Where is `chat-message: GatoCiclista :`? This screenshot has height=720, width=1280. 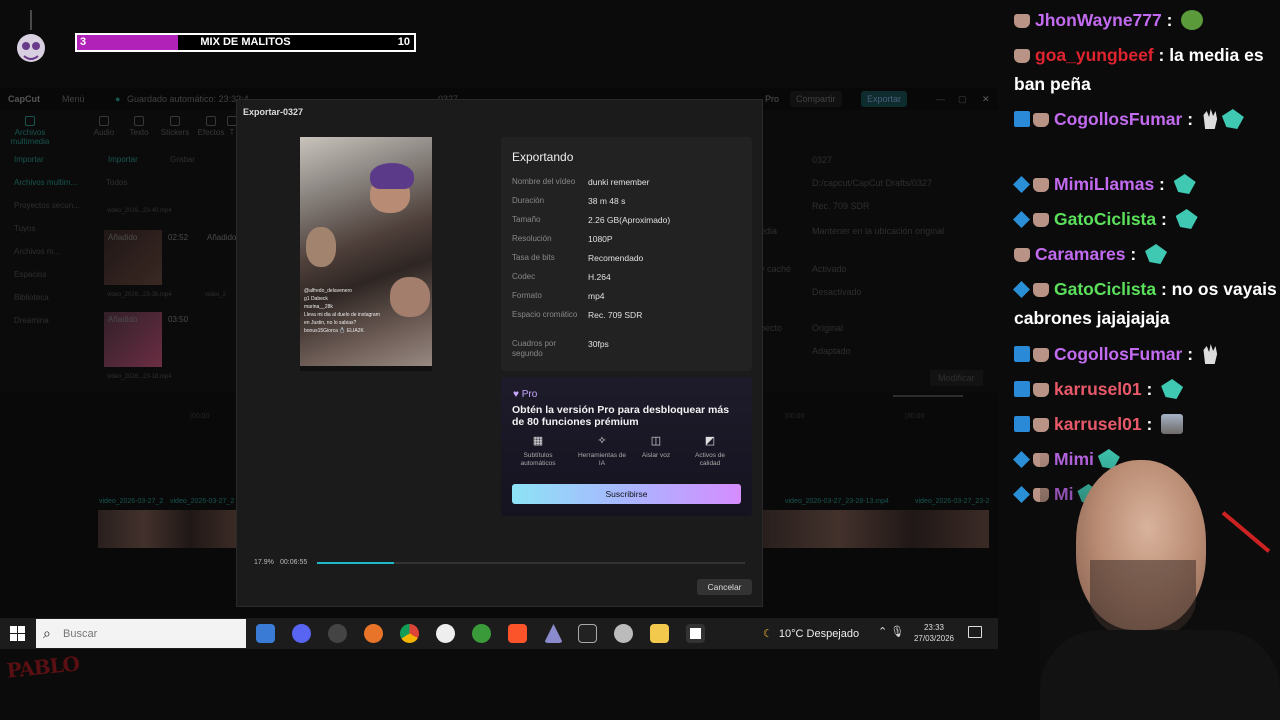 chat-message: GatoCiclista : is located at coordinates (1146, 219).